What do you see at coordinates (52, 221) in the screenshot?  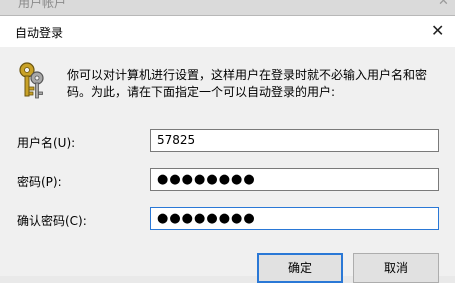 I see `confirm-password-label: 确认密码(C):` at bounding box center [52, 221].